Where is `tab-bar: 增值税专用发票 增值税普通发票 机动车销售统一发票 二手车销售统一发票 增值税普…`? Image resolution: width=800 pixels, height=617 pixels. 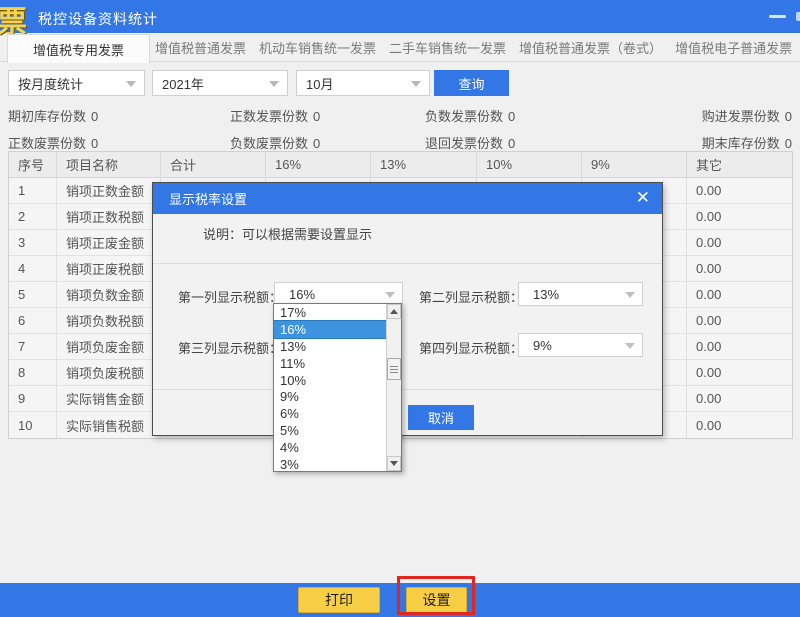
tab-bar: 增值税专用发票 增值税普通发票 机动车销售统一发票 二手车销售统一发票 增值税普… is located at coordinates (400, 48).